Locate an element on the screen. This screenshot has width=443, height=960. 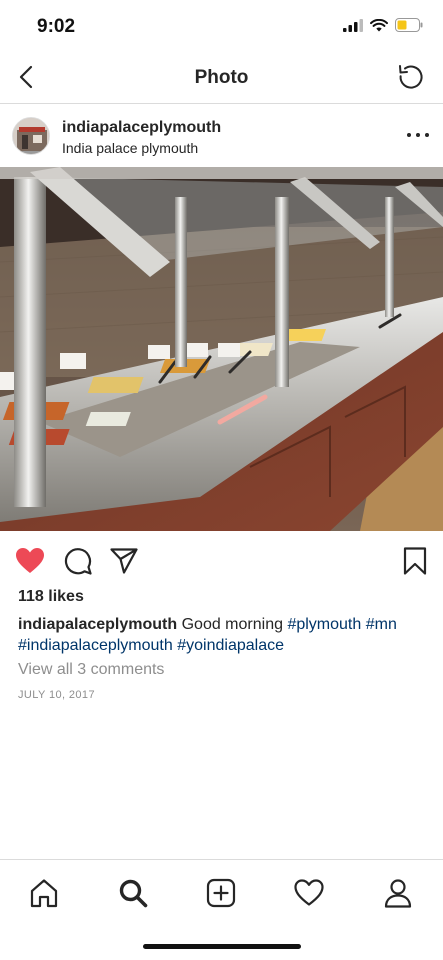
page-title: Photo is located at coordinates (221, 77).